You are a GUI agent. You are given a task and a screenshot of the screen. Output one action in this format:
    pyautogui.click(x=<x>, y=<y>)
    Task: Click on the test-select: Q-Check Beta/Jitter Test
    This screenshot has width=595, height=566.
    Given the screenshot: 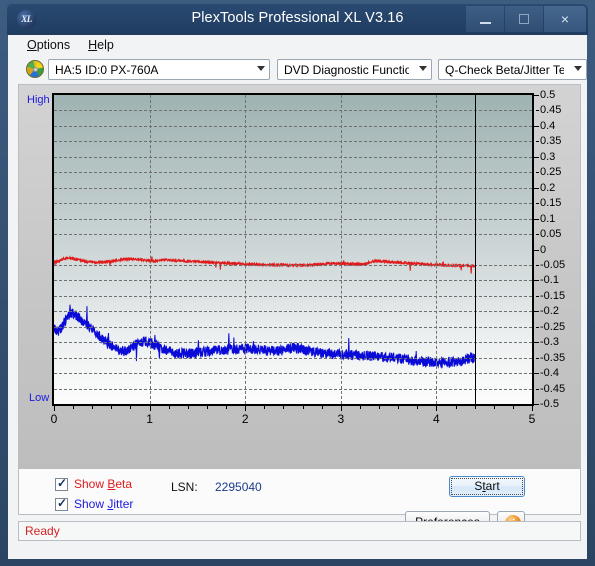 What is the action you would take?
    pyautogui.click(x=512, y=69)
    